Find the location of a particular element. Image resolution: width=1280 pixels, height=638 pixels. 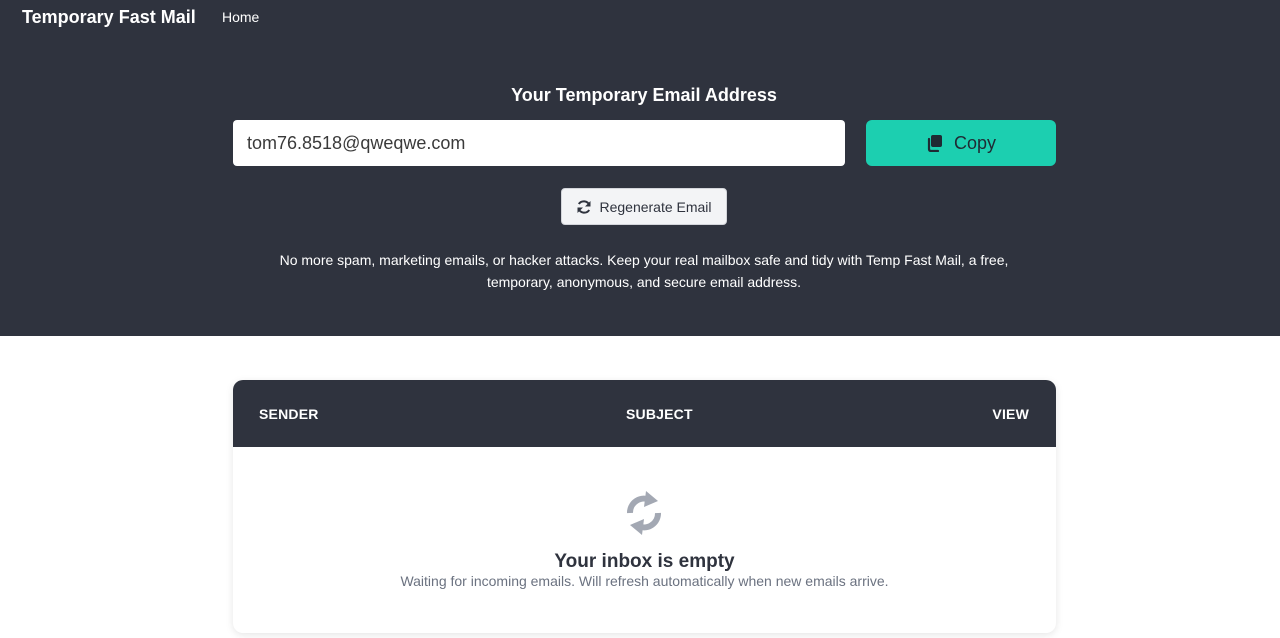

inbox-table-header: SENDER SUBJECT VIEW is located at coordinates (644, 413).